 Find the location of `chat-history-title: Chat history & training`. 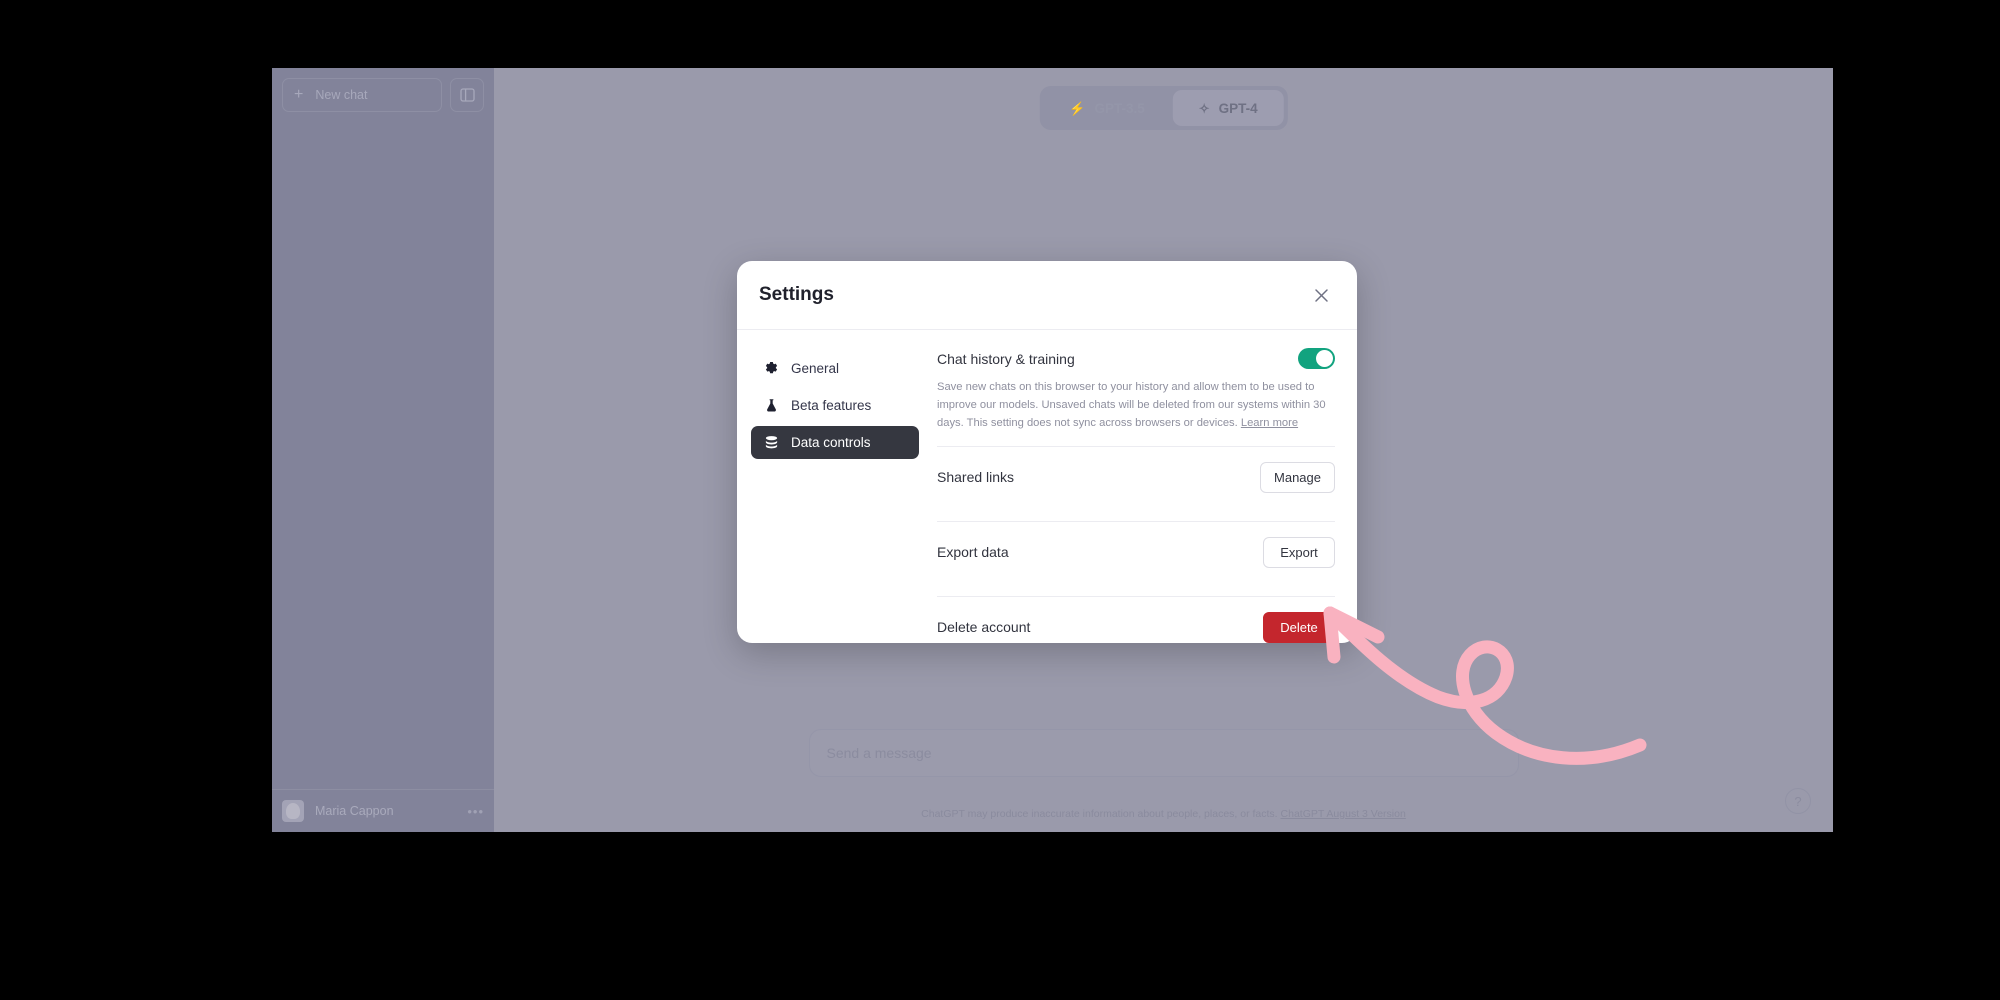

chat-history-title: Chat history & training is located at coordinates (1006, 358).